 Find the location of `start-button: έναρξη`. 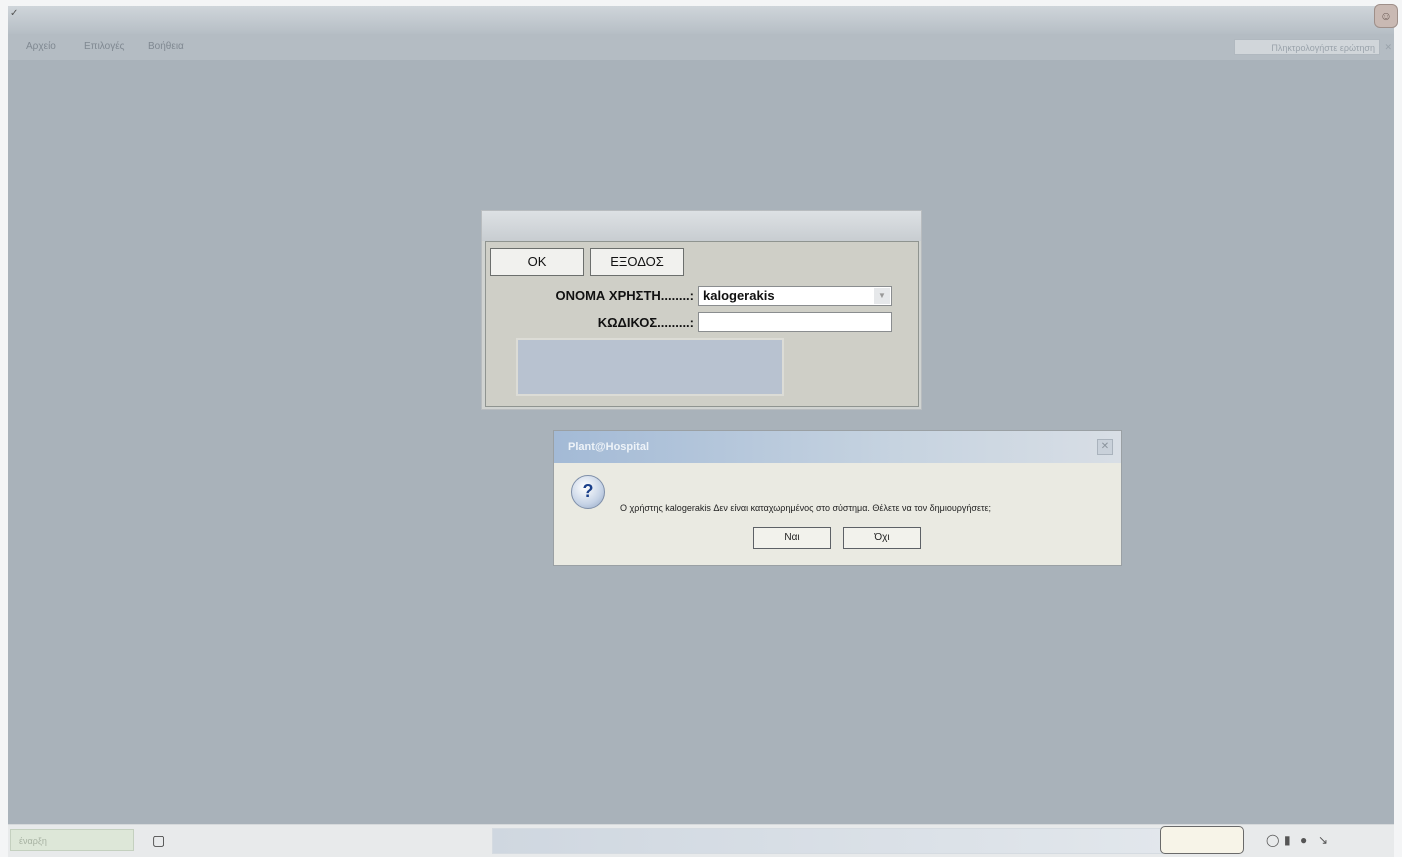

start-button: έναρξη is located at coordinates (72, 840).